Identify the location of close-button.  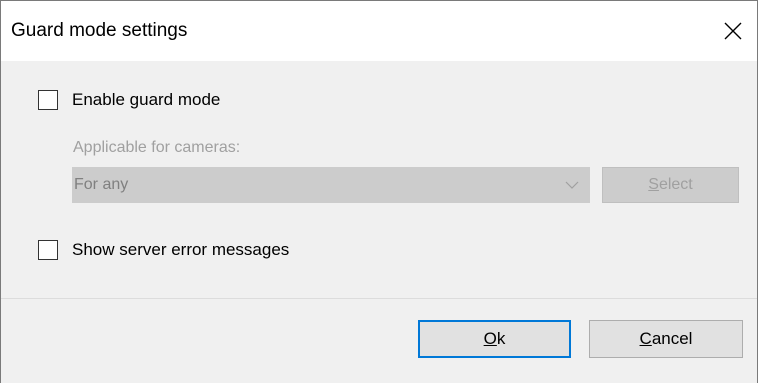
(733, 31).